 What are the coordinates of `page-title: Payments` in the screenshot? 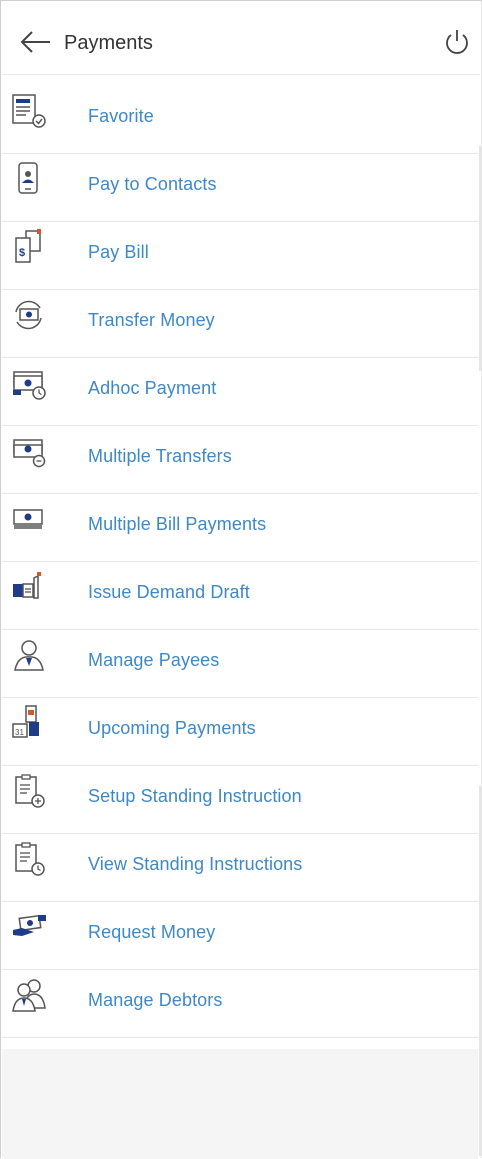 It's located at (108, 43).